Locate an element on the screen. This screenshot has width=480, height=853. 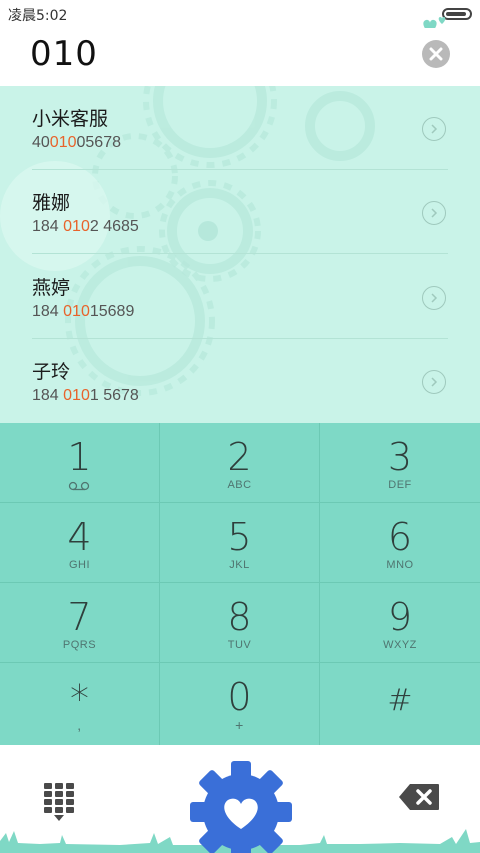
dial-key-0: 0 + is located at coordinates (240, 704).